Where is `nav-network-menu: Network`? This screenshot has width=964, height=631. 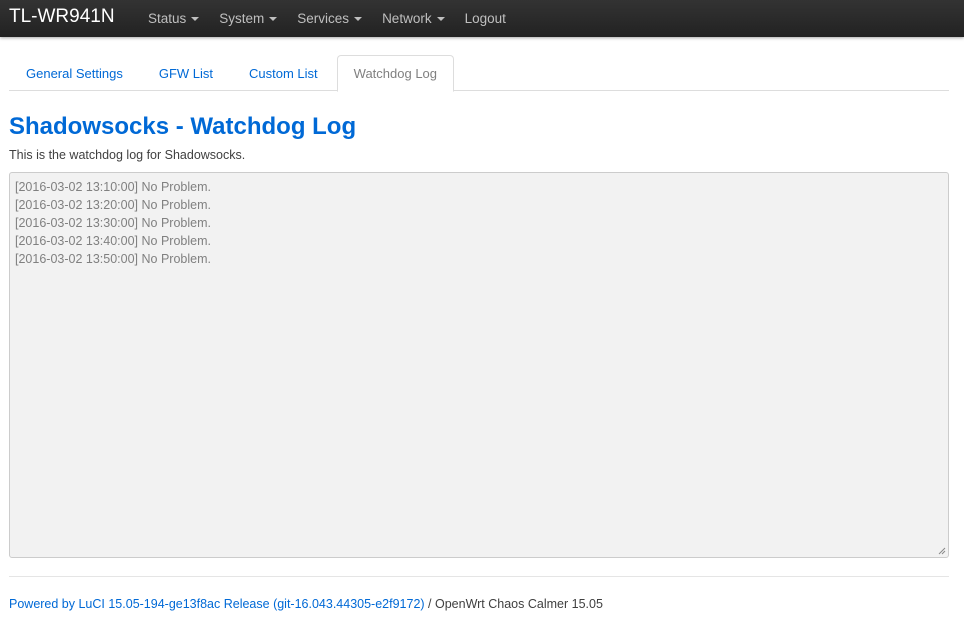
nav-network-menu: Network is located at coordinates (413, 18).